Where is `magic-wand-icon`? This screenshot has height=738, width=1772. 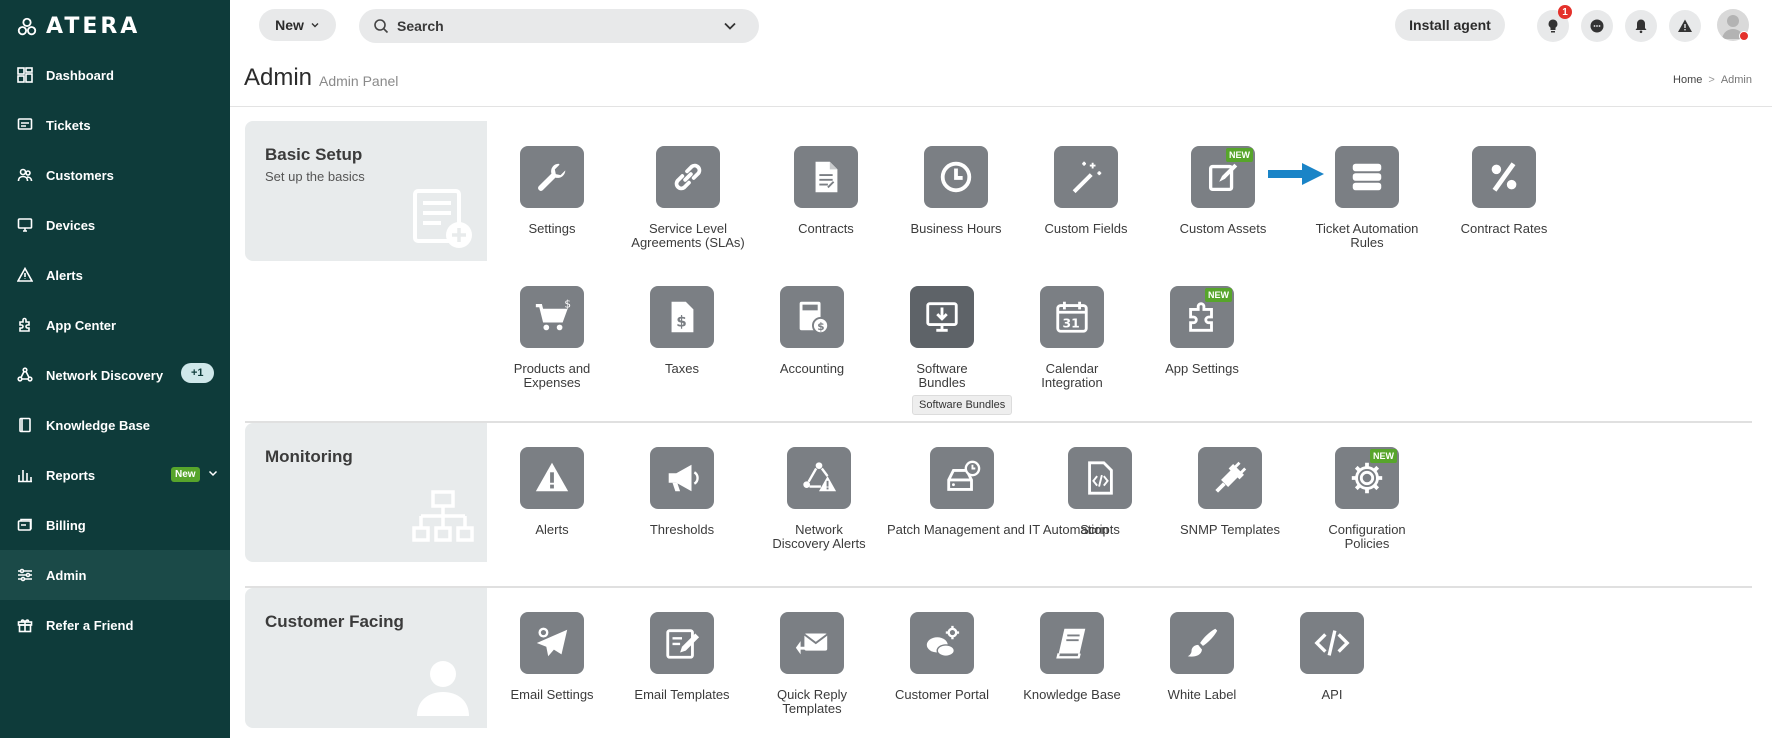
magic-wand-icon is located at coordinates (1086, 177).